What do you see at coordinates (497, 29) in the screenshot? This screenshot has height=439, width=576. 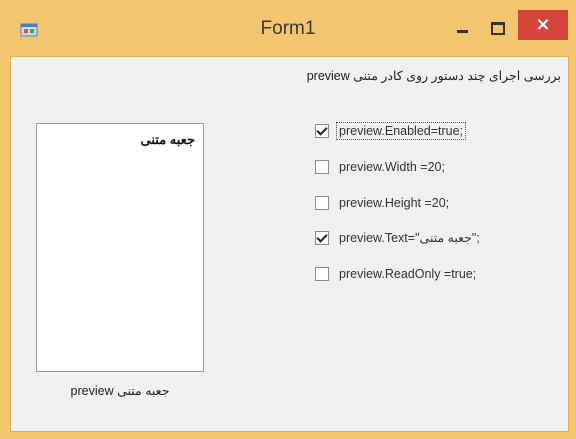 I see `maximize-button` at bounding box center [497, 29].